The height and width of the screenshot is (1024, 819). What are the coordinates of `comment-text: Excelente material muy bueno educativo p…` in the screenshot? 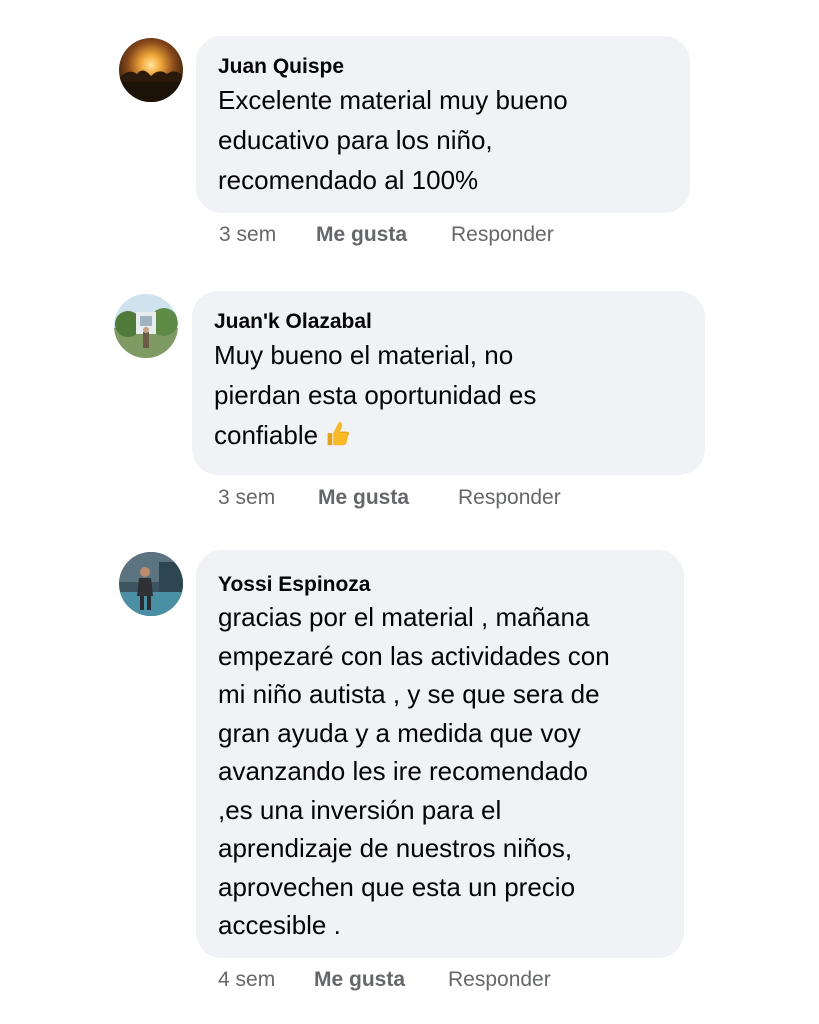 It's located at (393, 140).